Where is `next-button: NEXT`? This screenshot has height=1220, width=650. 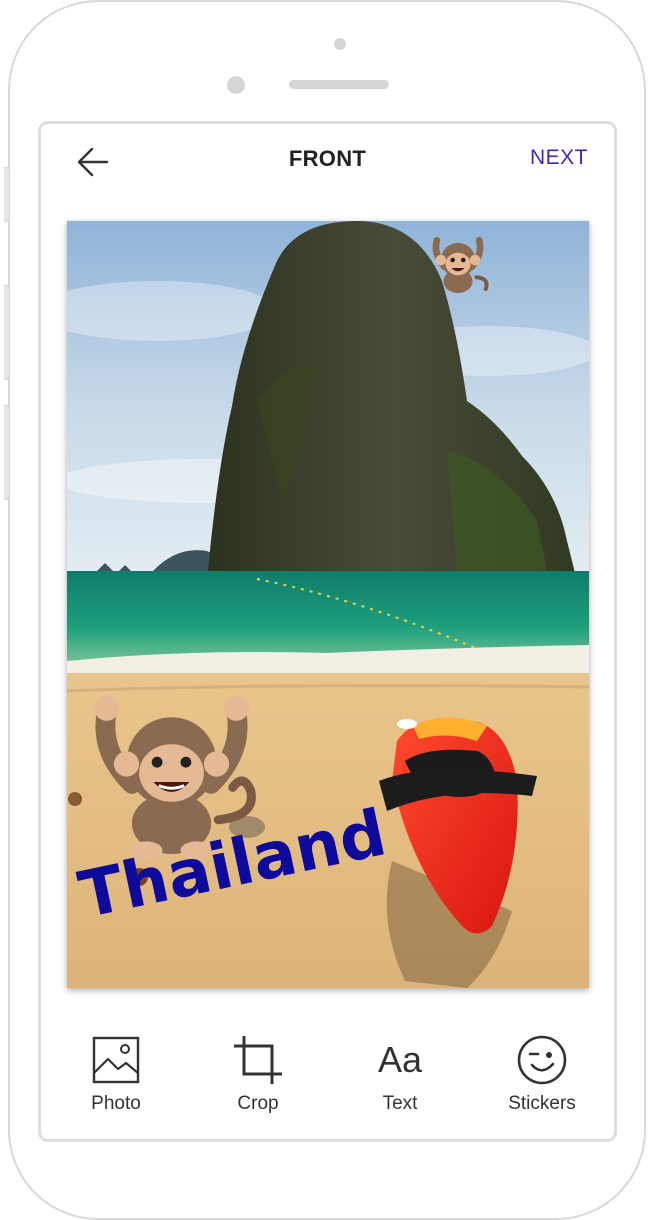 next-button: NEXT is located at coordinates (559, 158).